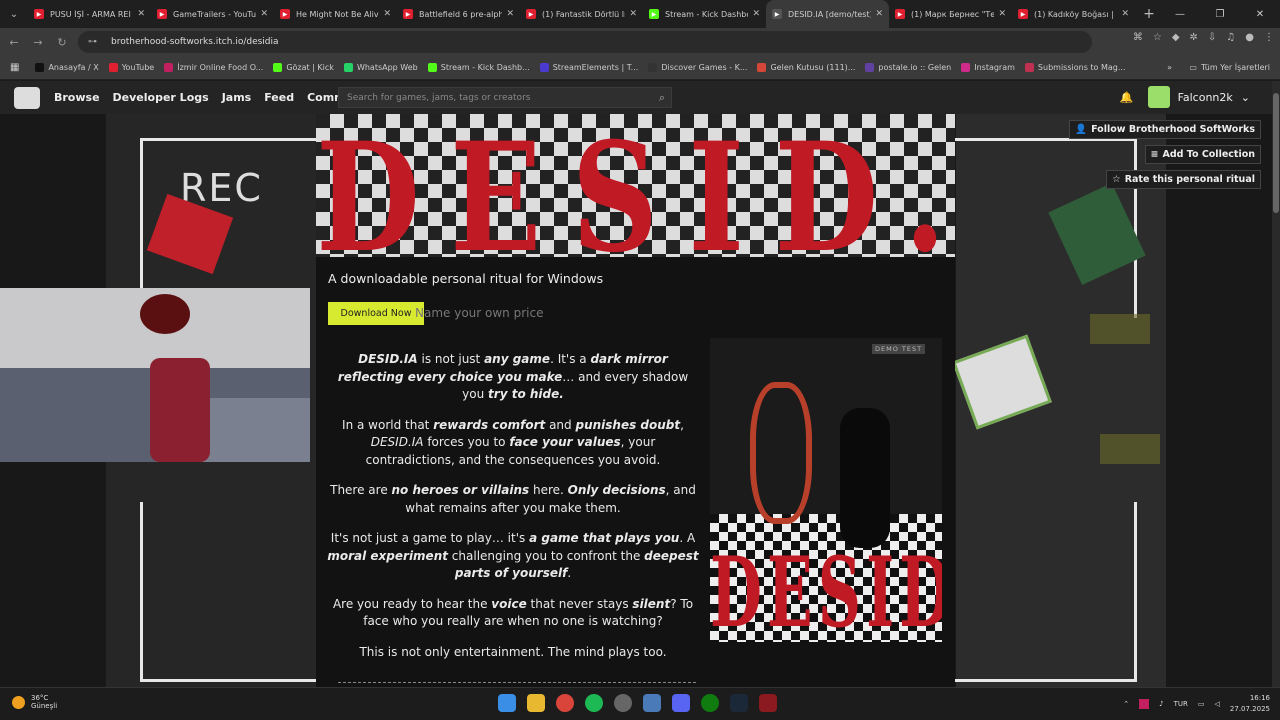 This screenshot has width=1280, height=720. I want to click on bookmark-item: YouTube, so click(131, 67).